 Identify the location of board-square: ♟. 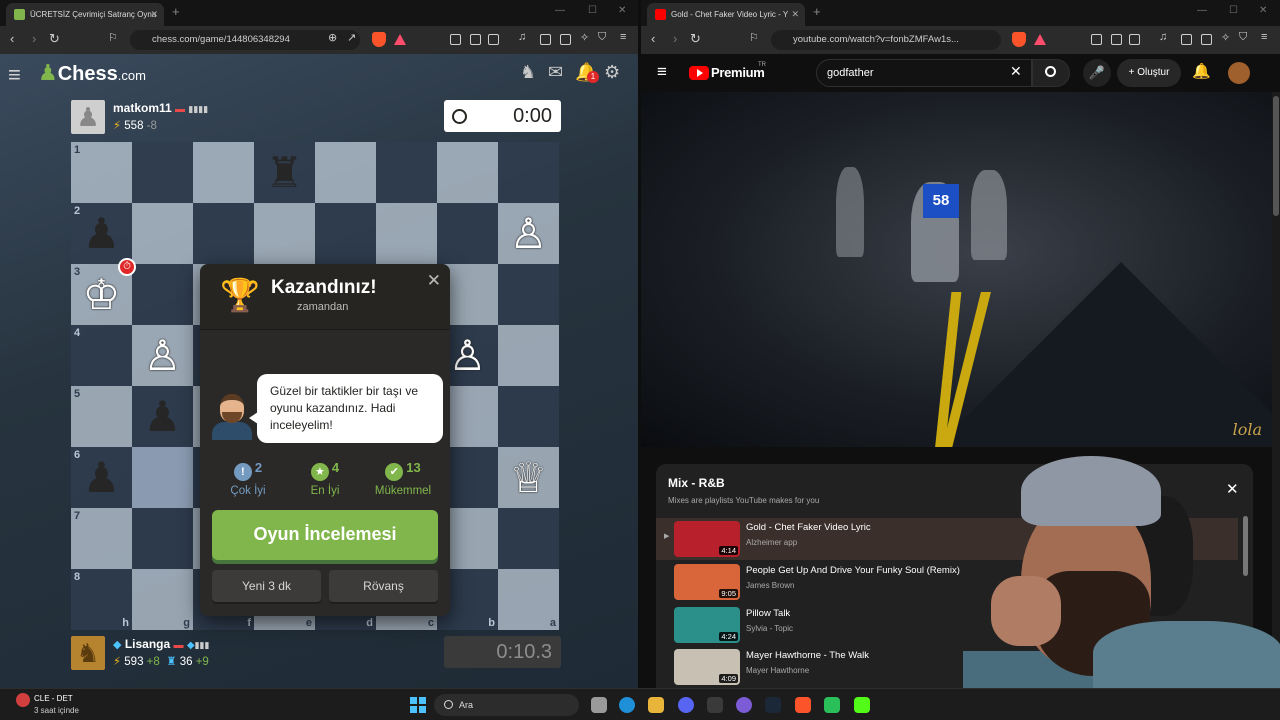
(162, 416).